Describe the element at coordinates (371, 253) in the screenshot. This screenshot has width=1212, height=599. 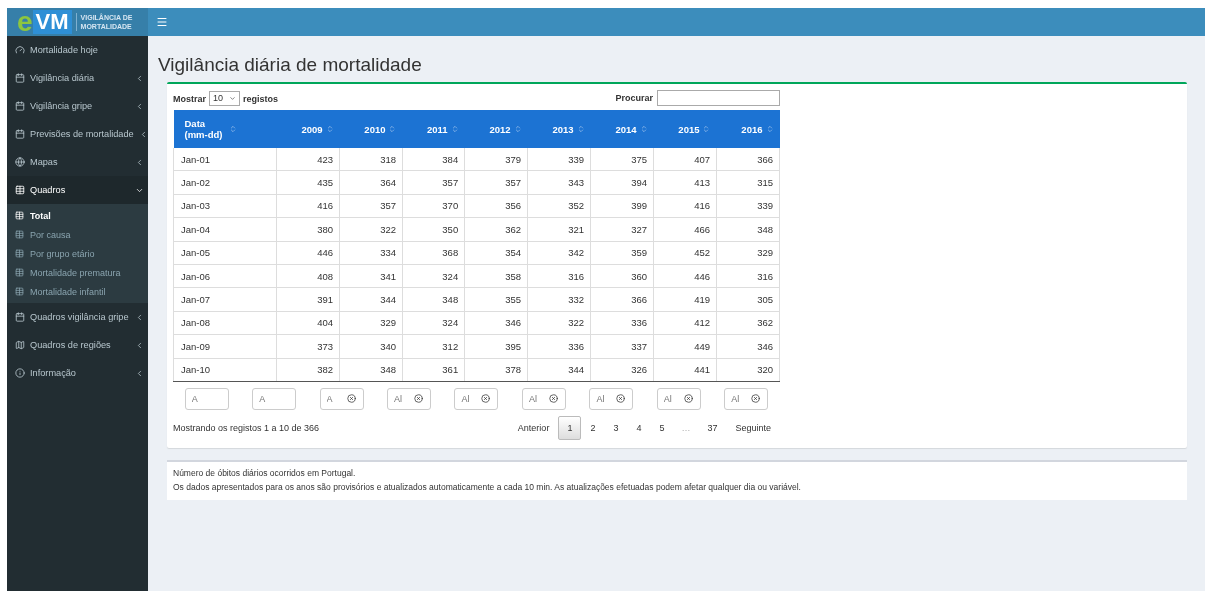
I see `table-cell: 334` at that location.